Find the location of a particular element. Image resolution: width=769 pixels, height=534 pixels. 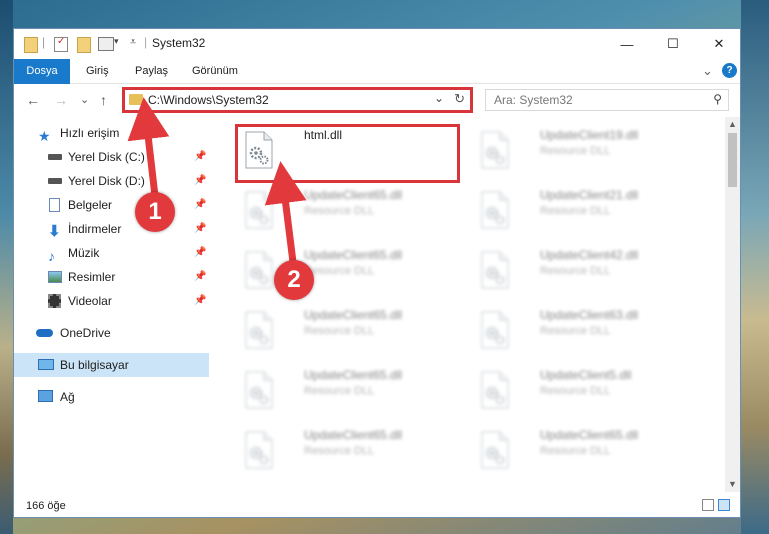

quick-access-icon is located at coordinates (106, 44).